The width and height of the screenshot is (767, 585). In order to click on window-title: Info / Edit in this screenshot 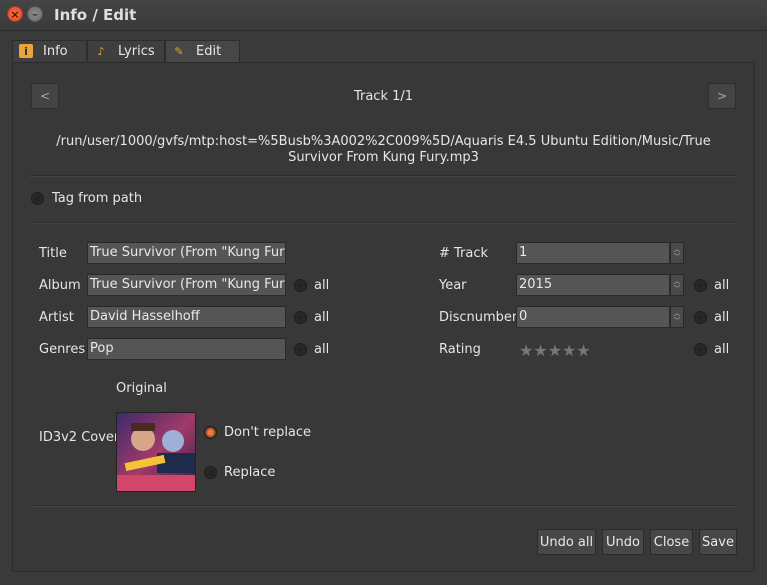, I will do `click(95, 15)`.